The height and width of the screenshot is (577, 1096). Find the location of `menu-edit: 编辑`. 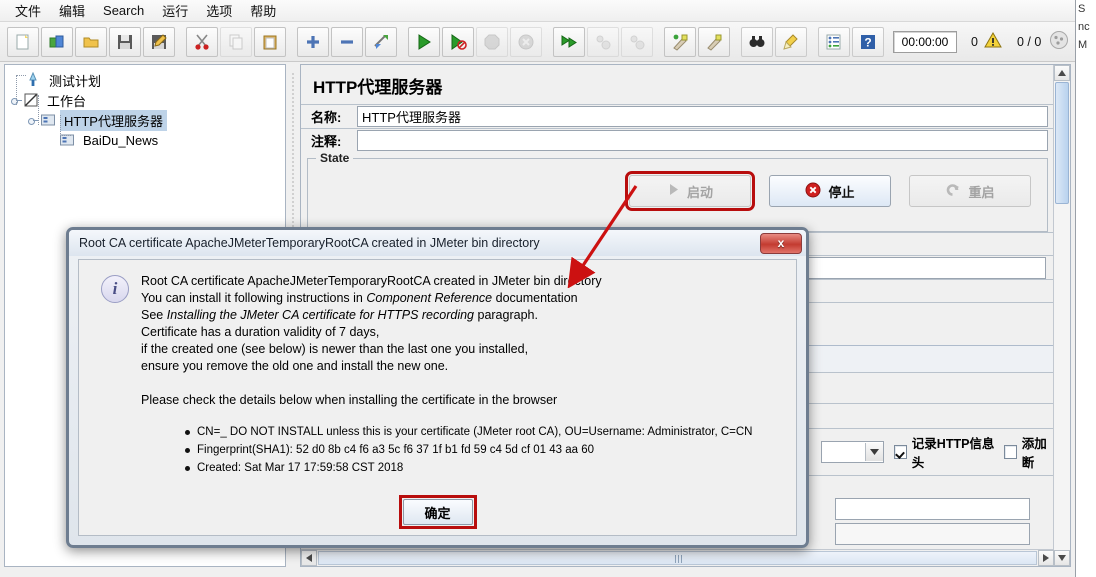

menu-edit: 编辑 is located at coordinates (72, 11).